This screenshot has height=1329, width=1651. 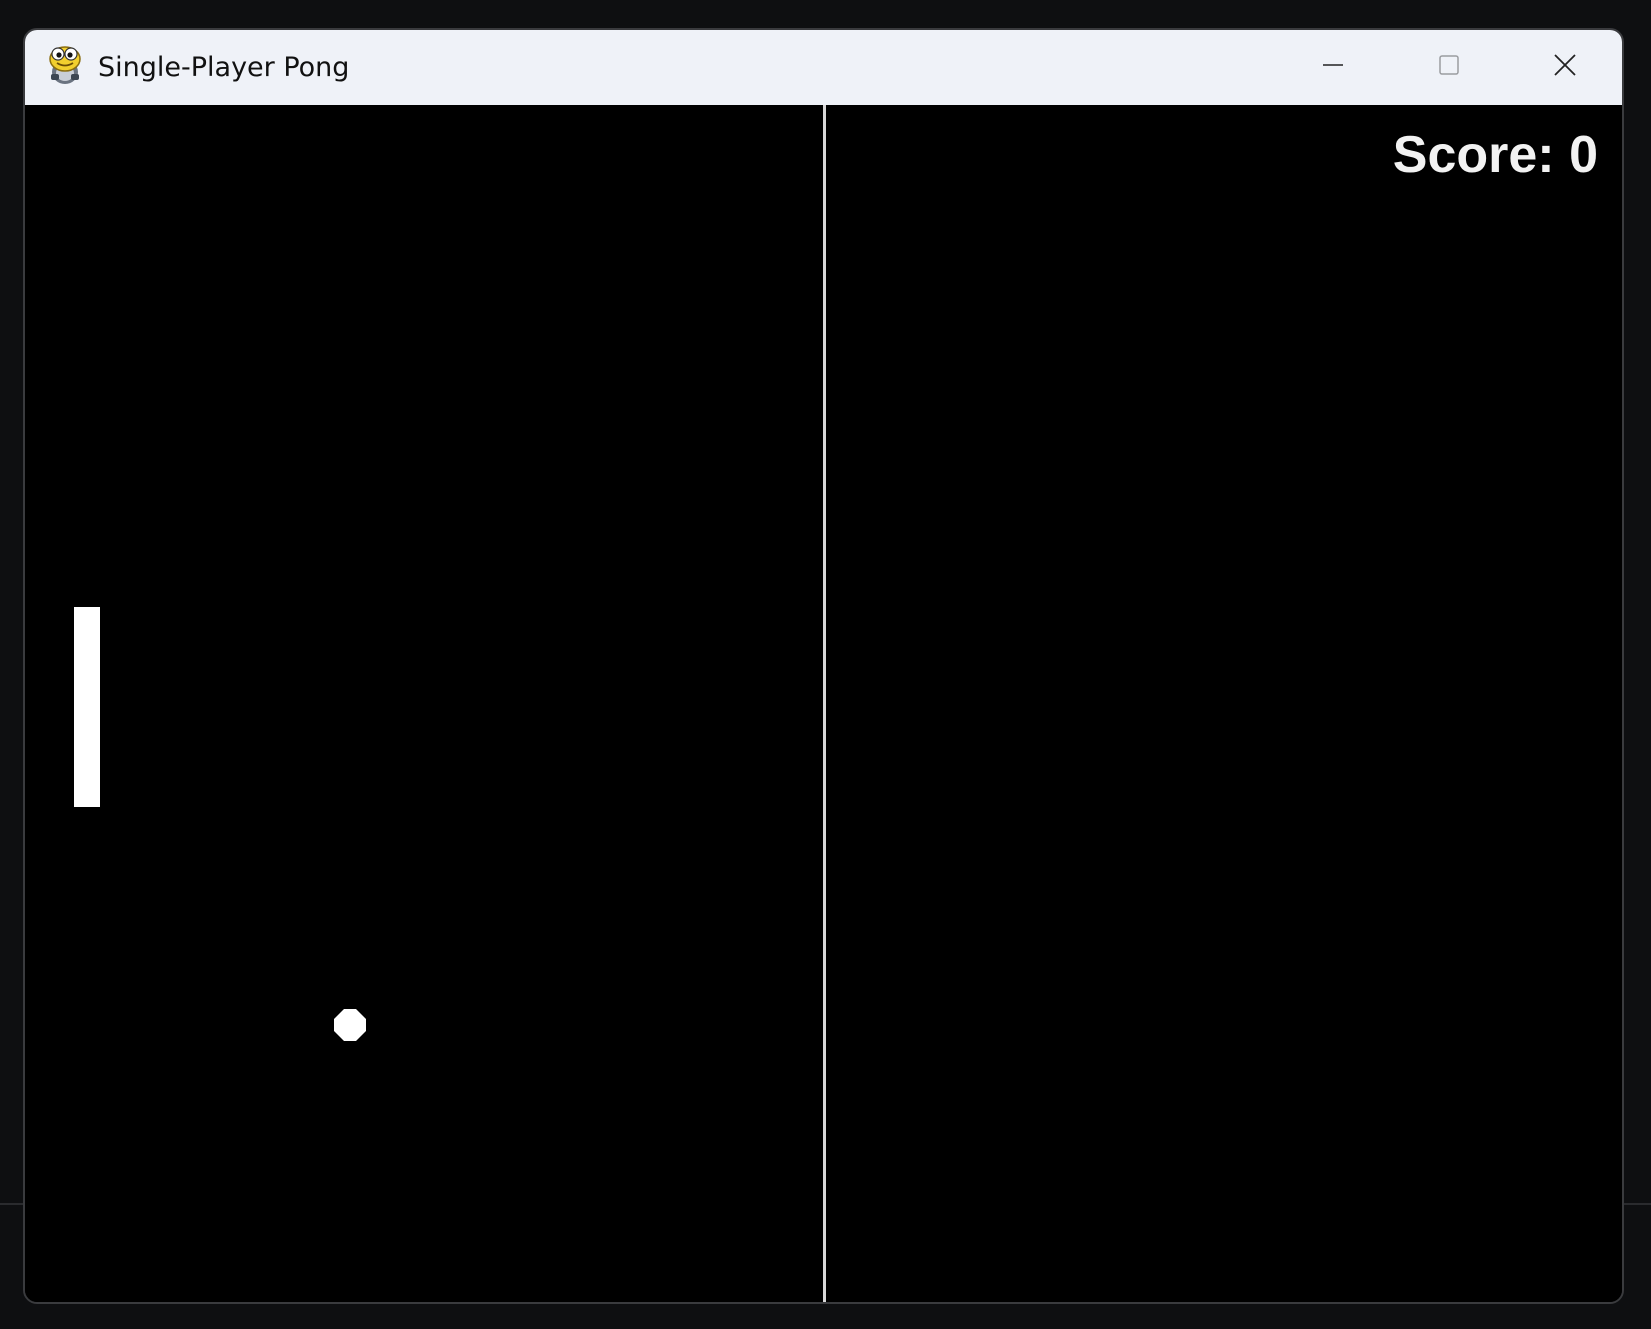 What do you see at coordinates (224, 67) in the screenshot?
I see `window-title: Single-Player Pong` at bounding box center [224, 67].